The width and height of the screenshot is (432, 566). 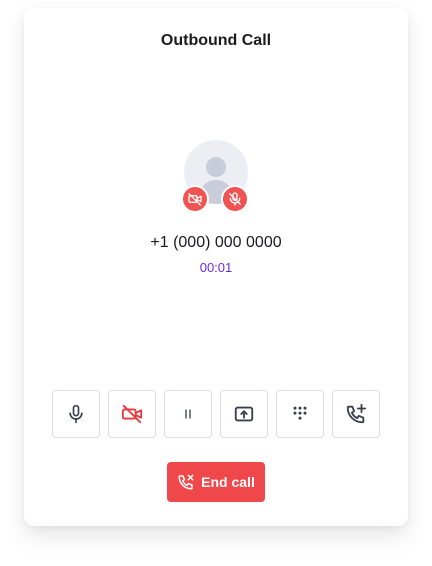 I want to click on mute-button, so click(x=76, y=414).